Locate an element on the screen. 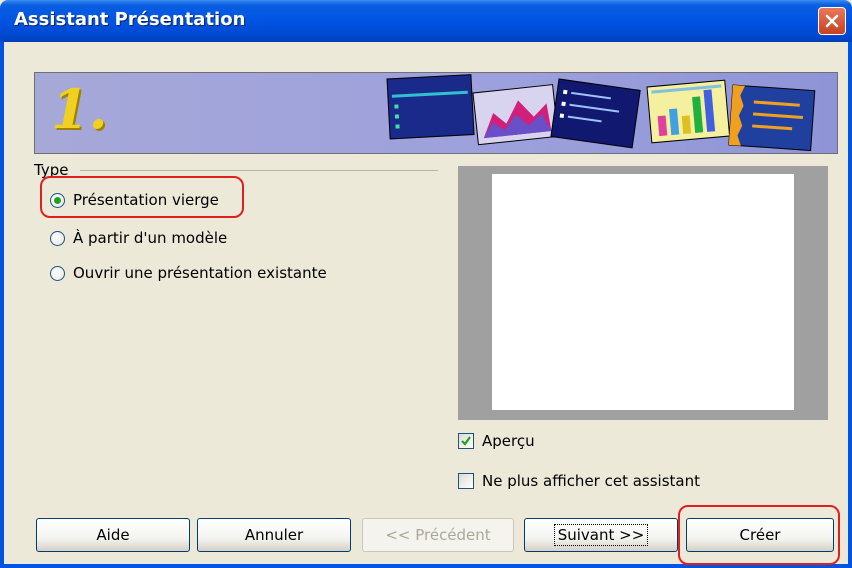 Image resolution: width=852 pixels, height=568 pixels. wizard-banner: 1. is located at coordinates (436, 113).